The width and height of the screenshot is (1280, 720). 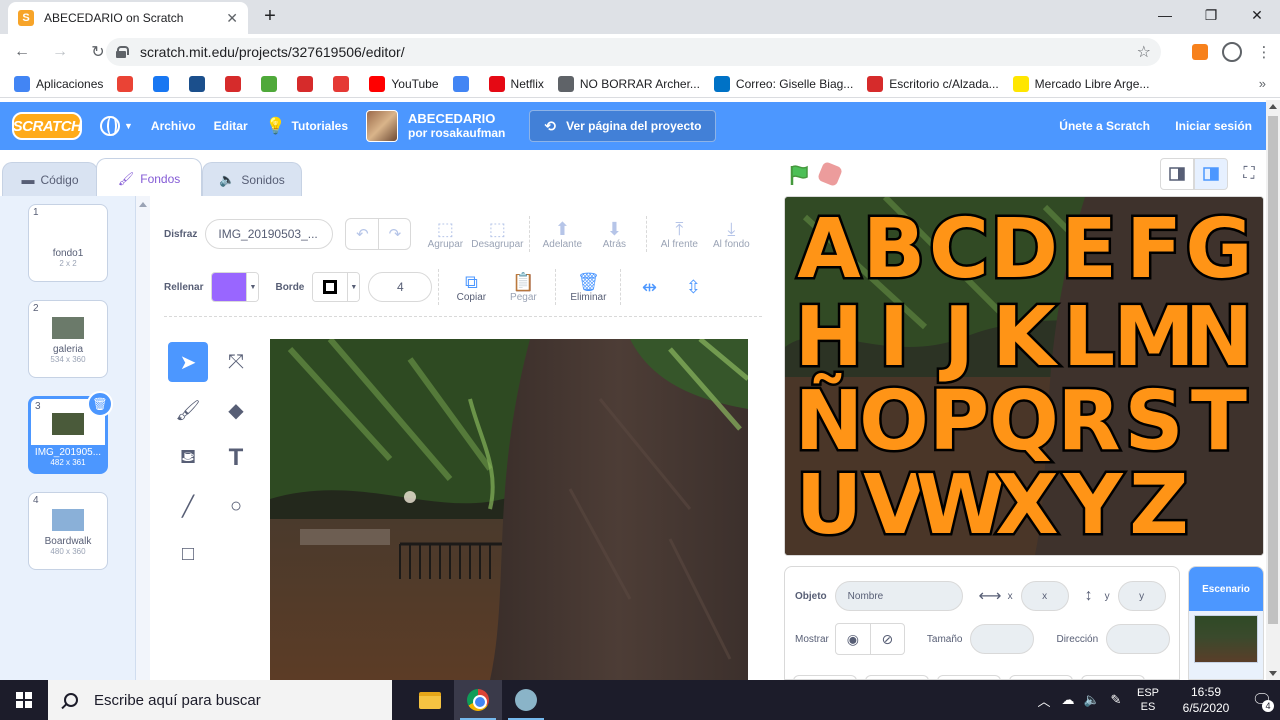 I want to click on x-input: x, so click(x=1044, y=596).